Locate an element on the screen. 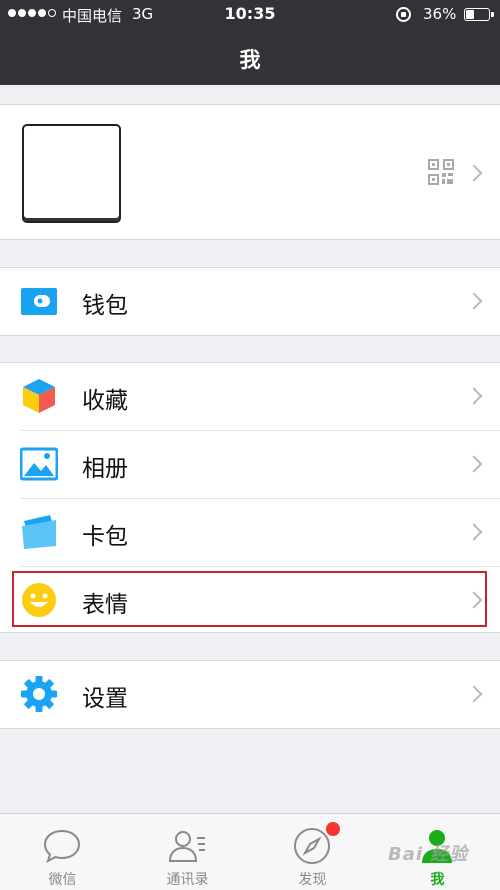 The image size is (500, 890). status-bar: 中国电信 3G 10:35 36% is located at coordinates (250, 14).